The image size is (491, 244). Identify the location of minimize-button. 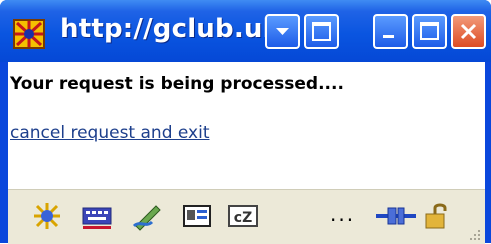
(390, 31).